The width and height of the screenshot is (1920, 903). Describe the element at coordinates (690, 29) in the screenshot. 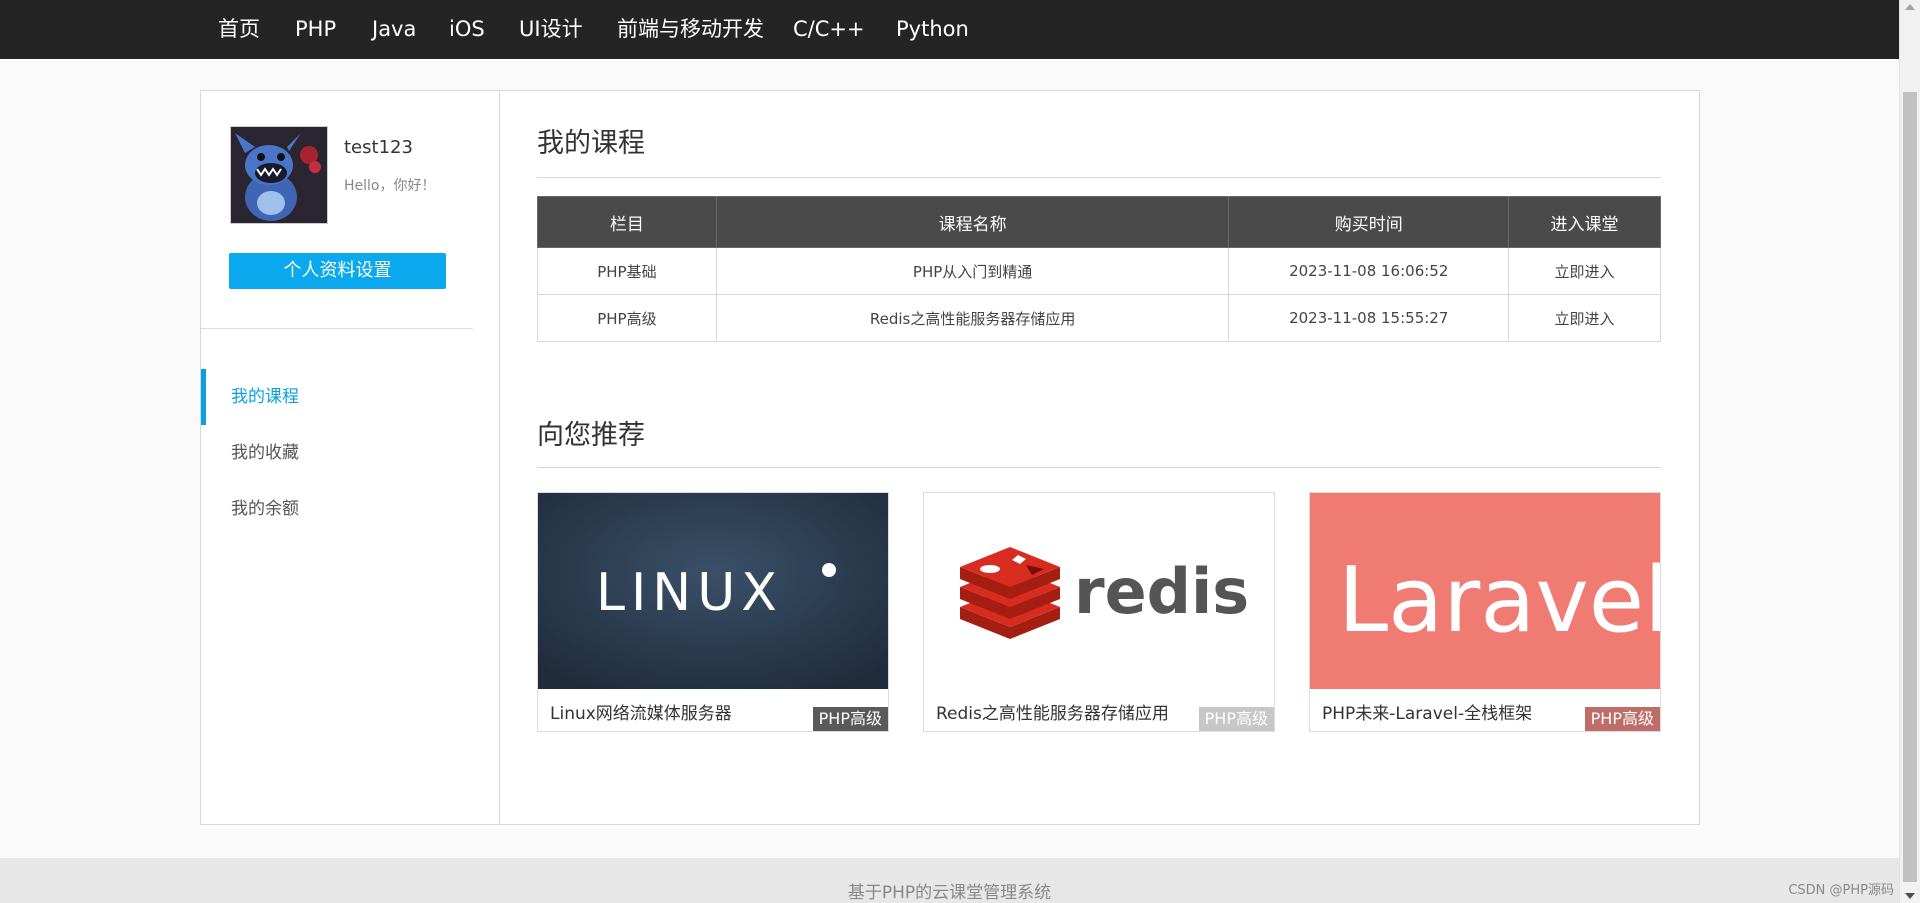

I see `nav-item-frontend-mobile: 前端与移动开发` at that location.